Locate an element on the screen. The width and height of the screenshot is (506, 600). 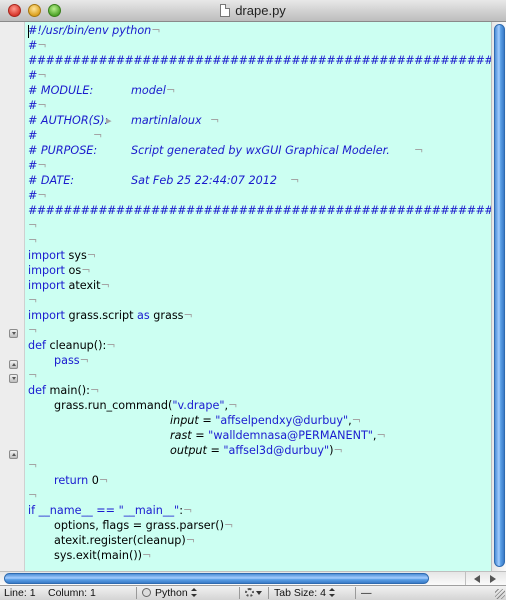
code-line: import sys¬ is located at coordinates (62, 255).